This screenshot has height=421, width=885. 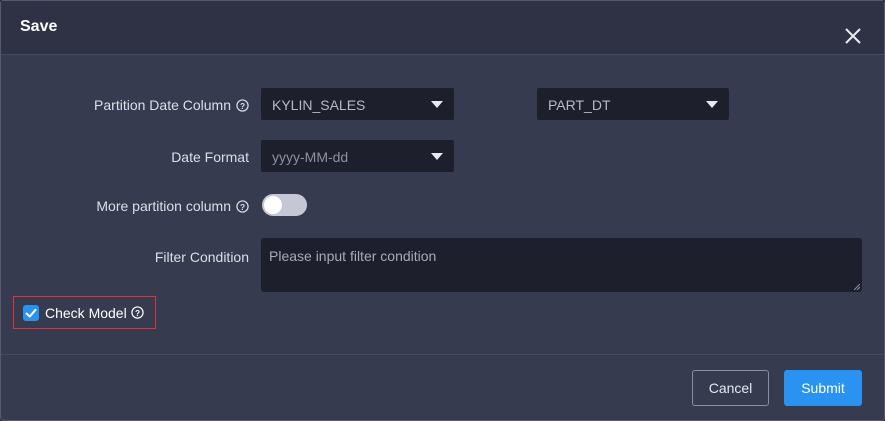 What do you see at coordinates (823, 388) in the screenshot?
I see `submit-button: Submit` at bounding box center [823, 388].